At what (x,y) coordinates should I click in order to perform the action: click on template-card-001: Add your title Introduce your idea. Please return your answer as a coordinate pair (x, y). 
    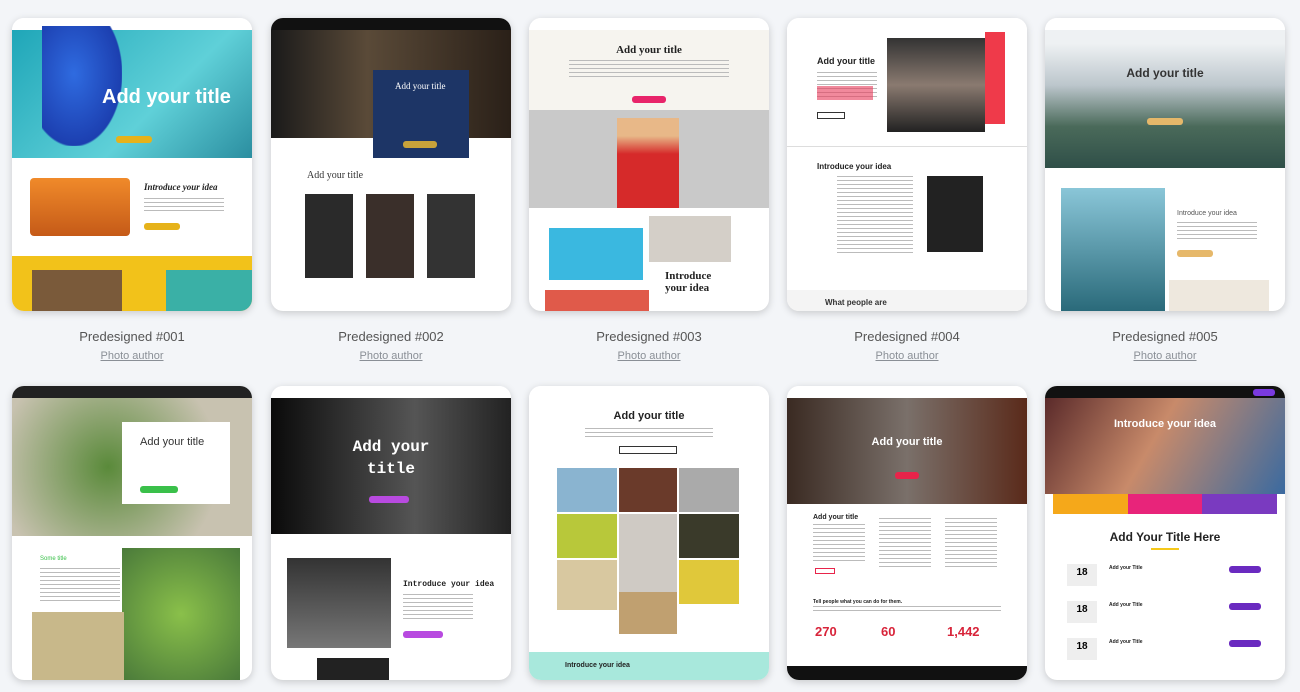
    Looking at the image, I should click on (132, 164).